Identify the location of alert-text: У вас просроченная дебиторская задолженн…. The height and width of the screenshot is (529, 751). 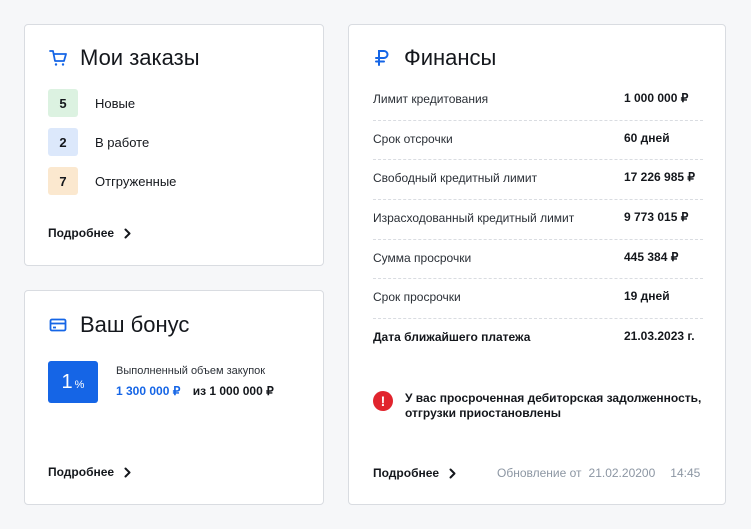
(553, 406).